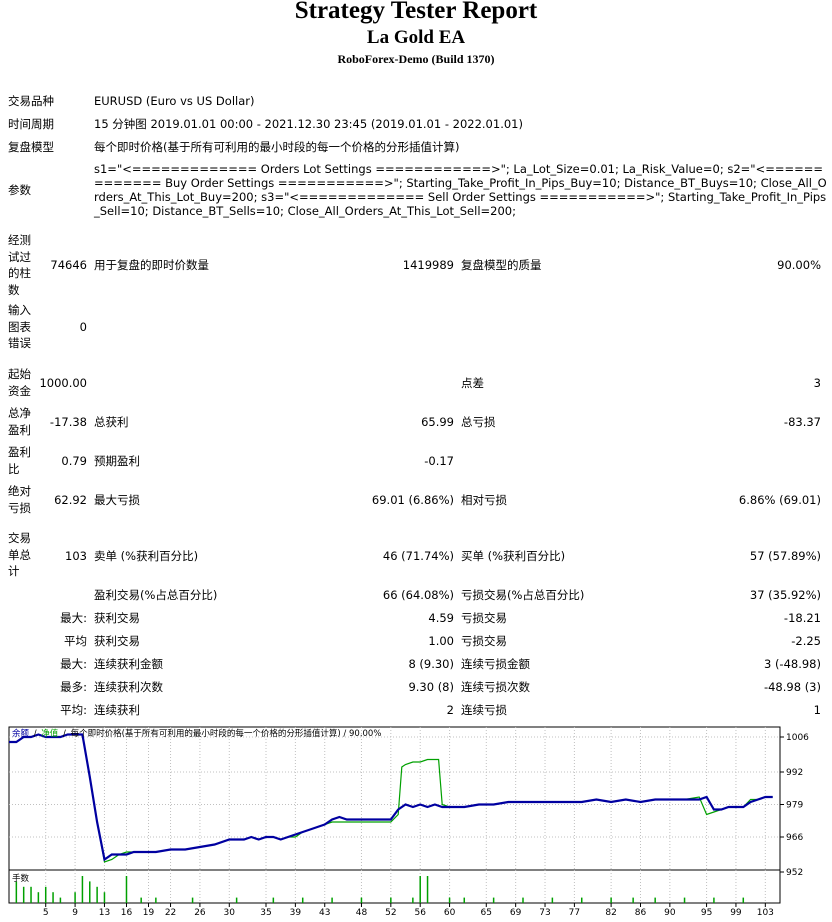  I want to click on x-tick-label: 60, so click(450, 913).